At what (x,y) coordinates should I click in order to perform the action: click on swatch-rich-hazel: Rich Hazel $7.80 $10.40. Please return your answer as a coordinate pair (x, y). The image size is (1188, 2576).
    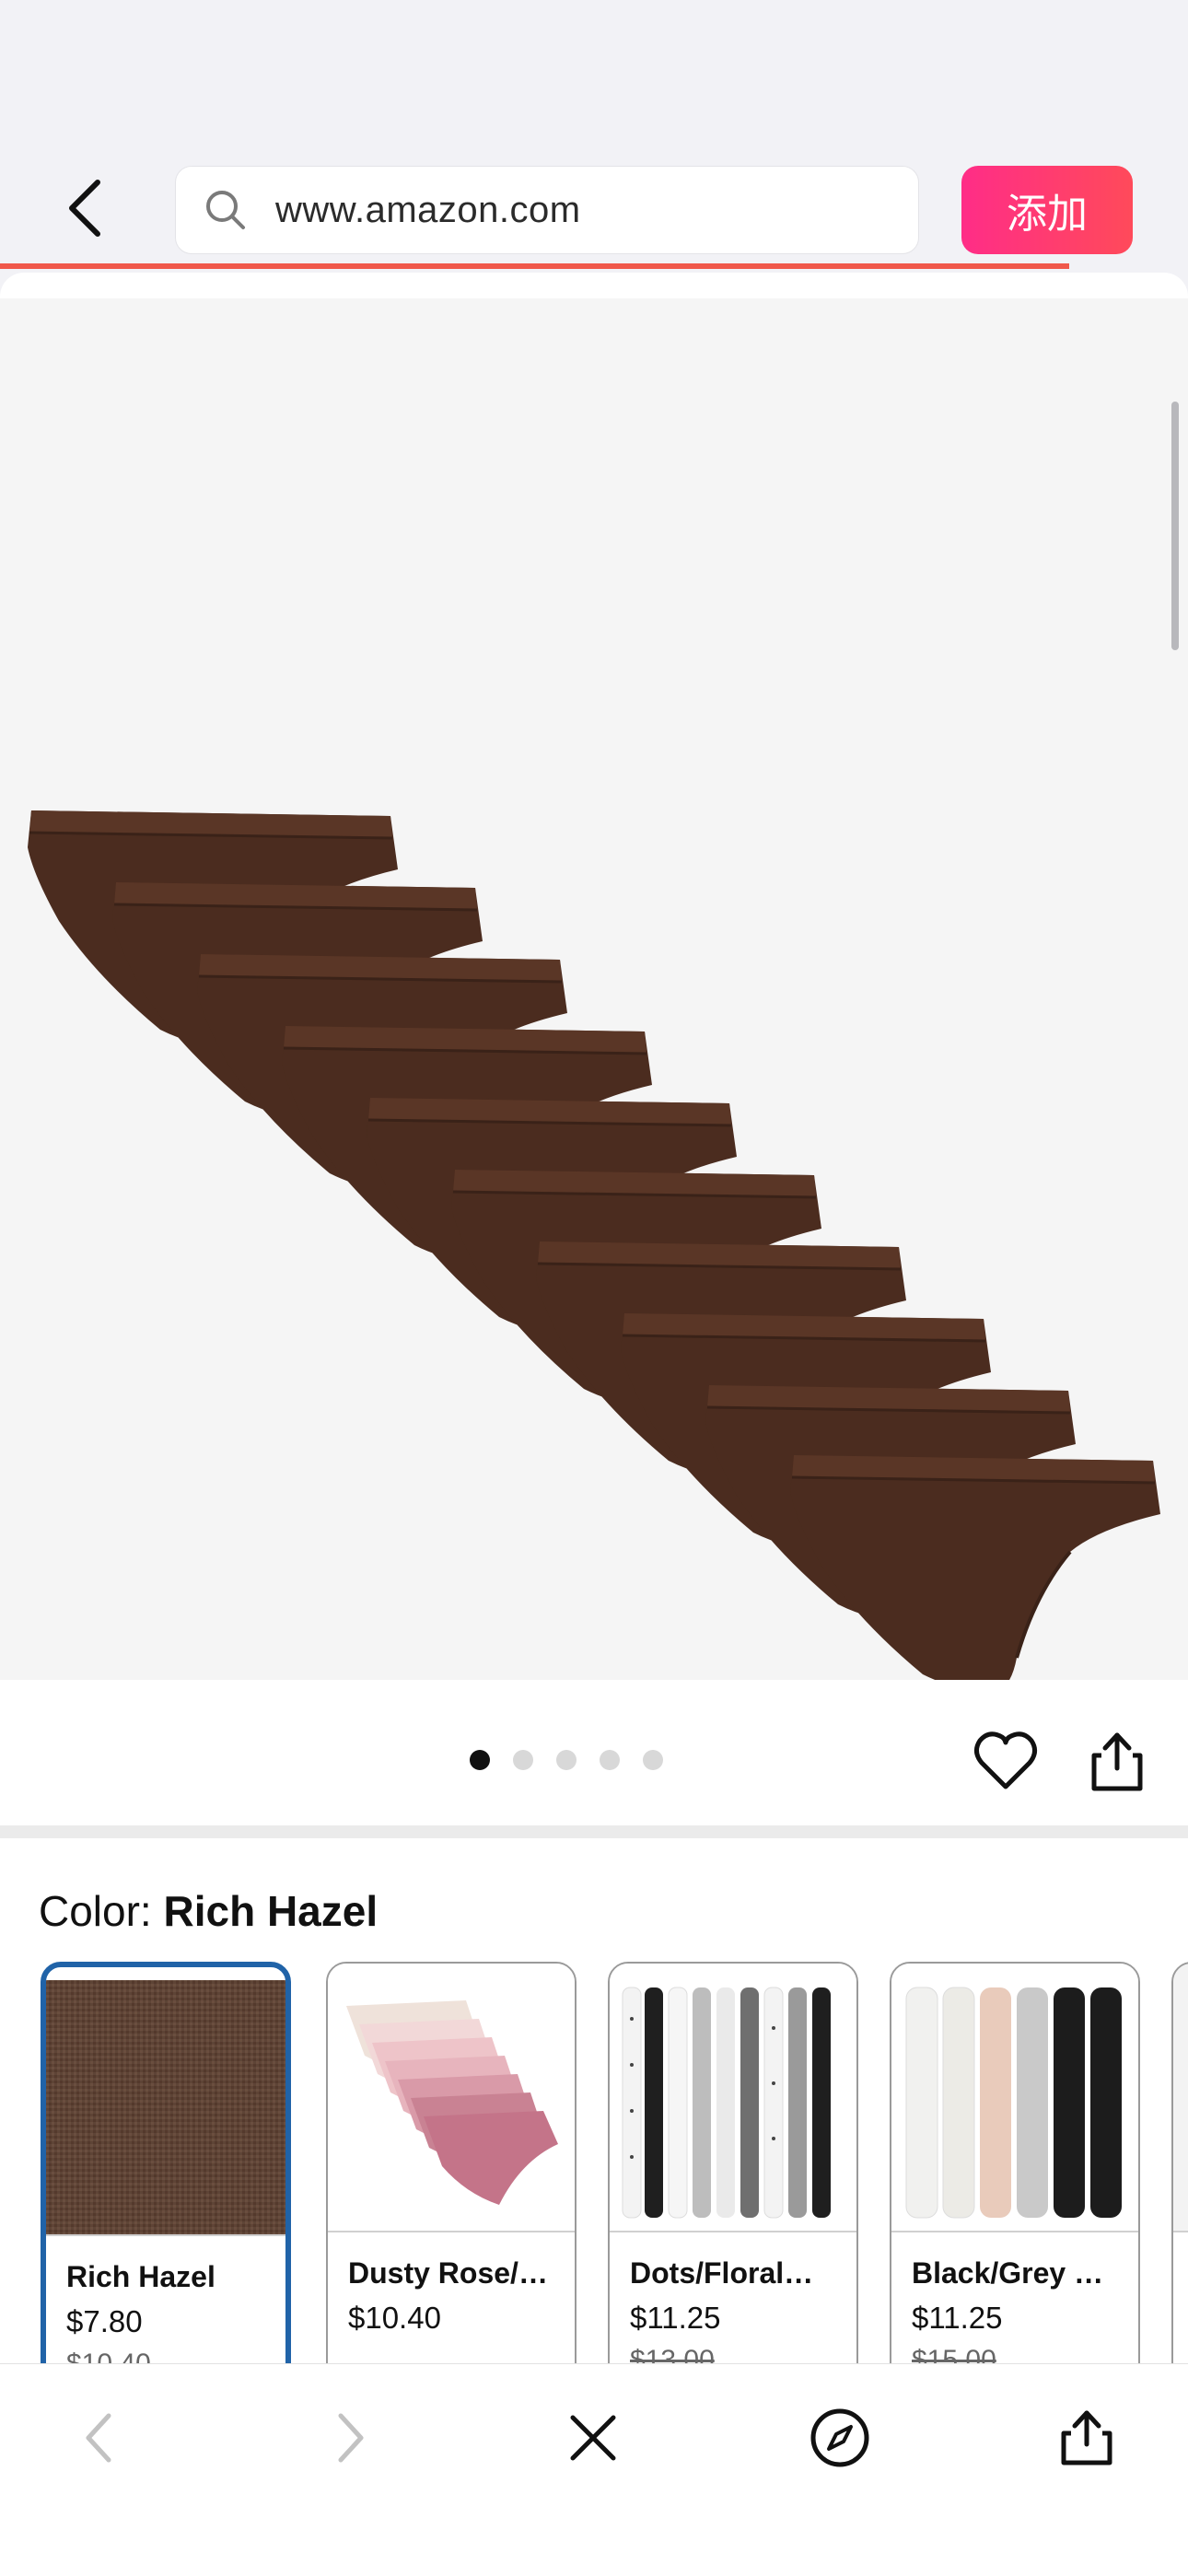
    Looking at the image, I should click on (166, 2162).